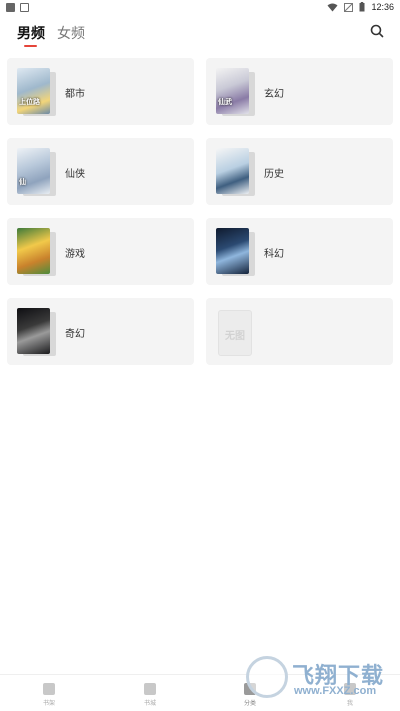 This screenshot has height=711, width=400. I want to click on battery-icon, so click(362, 7).